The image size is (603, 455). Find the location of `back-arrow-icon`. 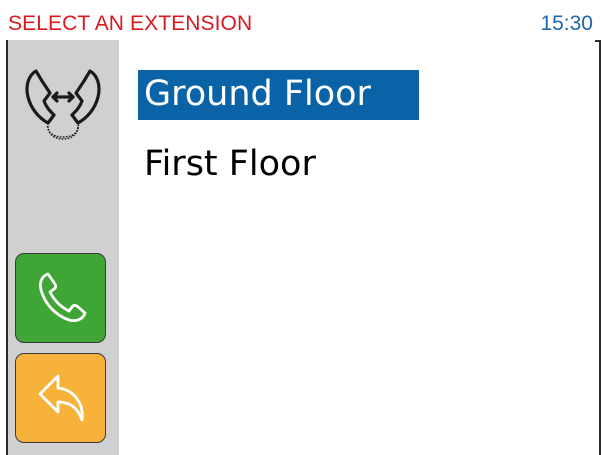

back-arrow-icon is located at coordinates (61, 398).